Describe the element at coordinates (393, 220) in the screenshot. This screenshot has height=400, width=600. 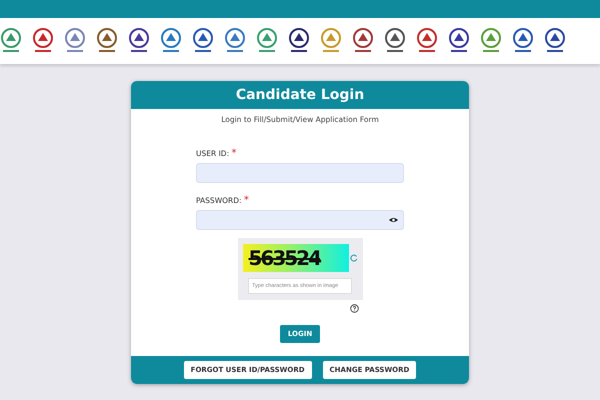
I see `eye-icon` at that location.